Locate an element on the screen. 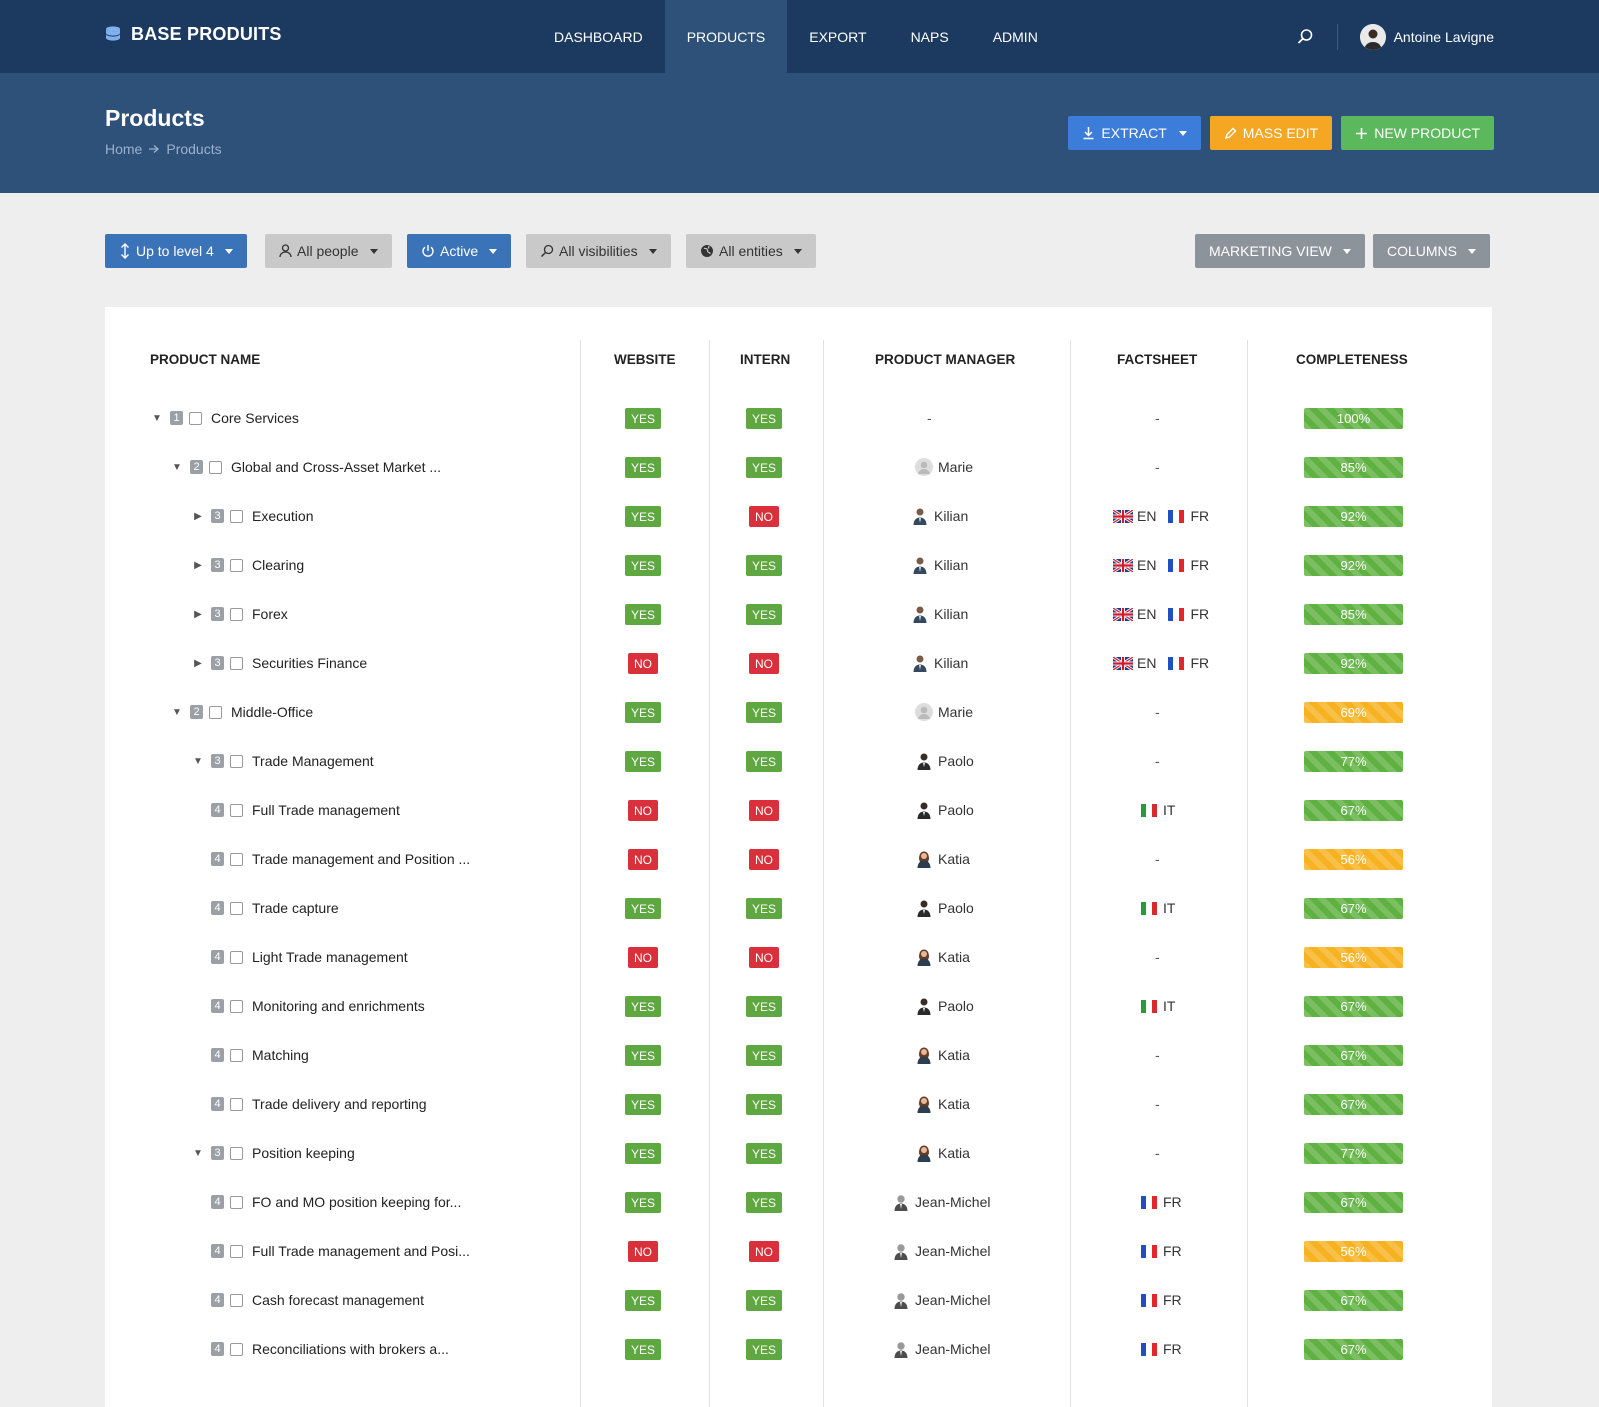  header-website: WEBSITE is located at coordinates (645, 359).